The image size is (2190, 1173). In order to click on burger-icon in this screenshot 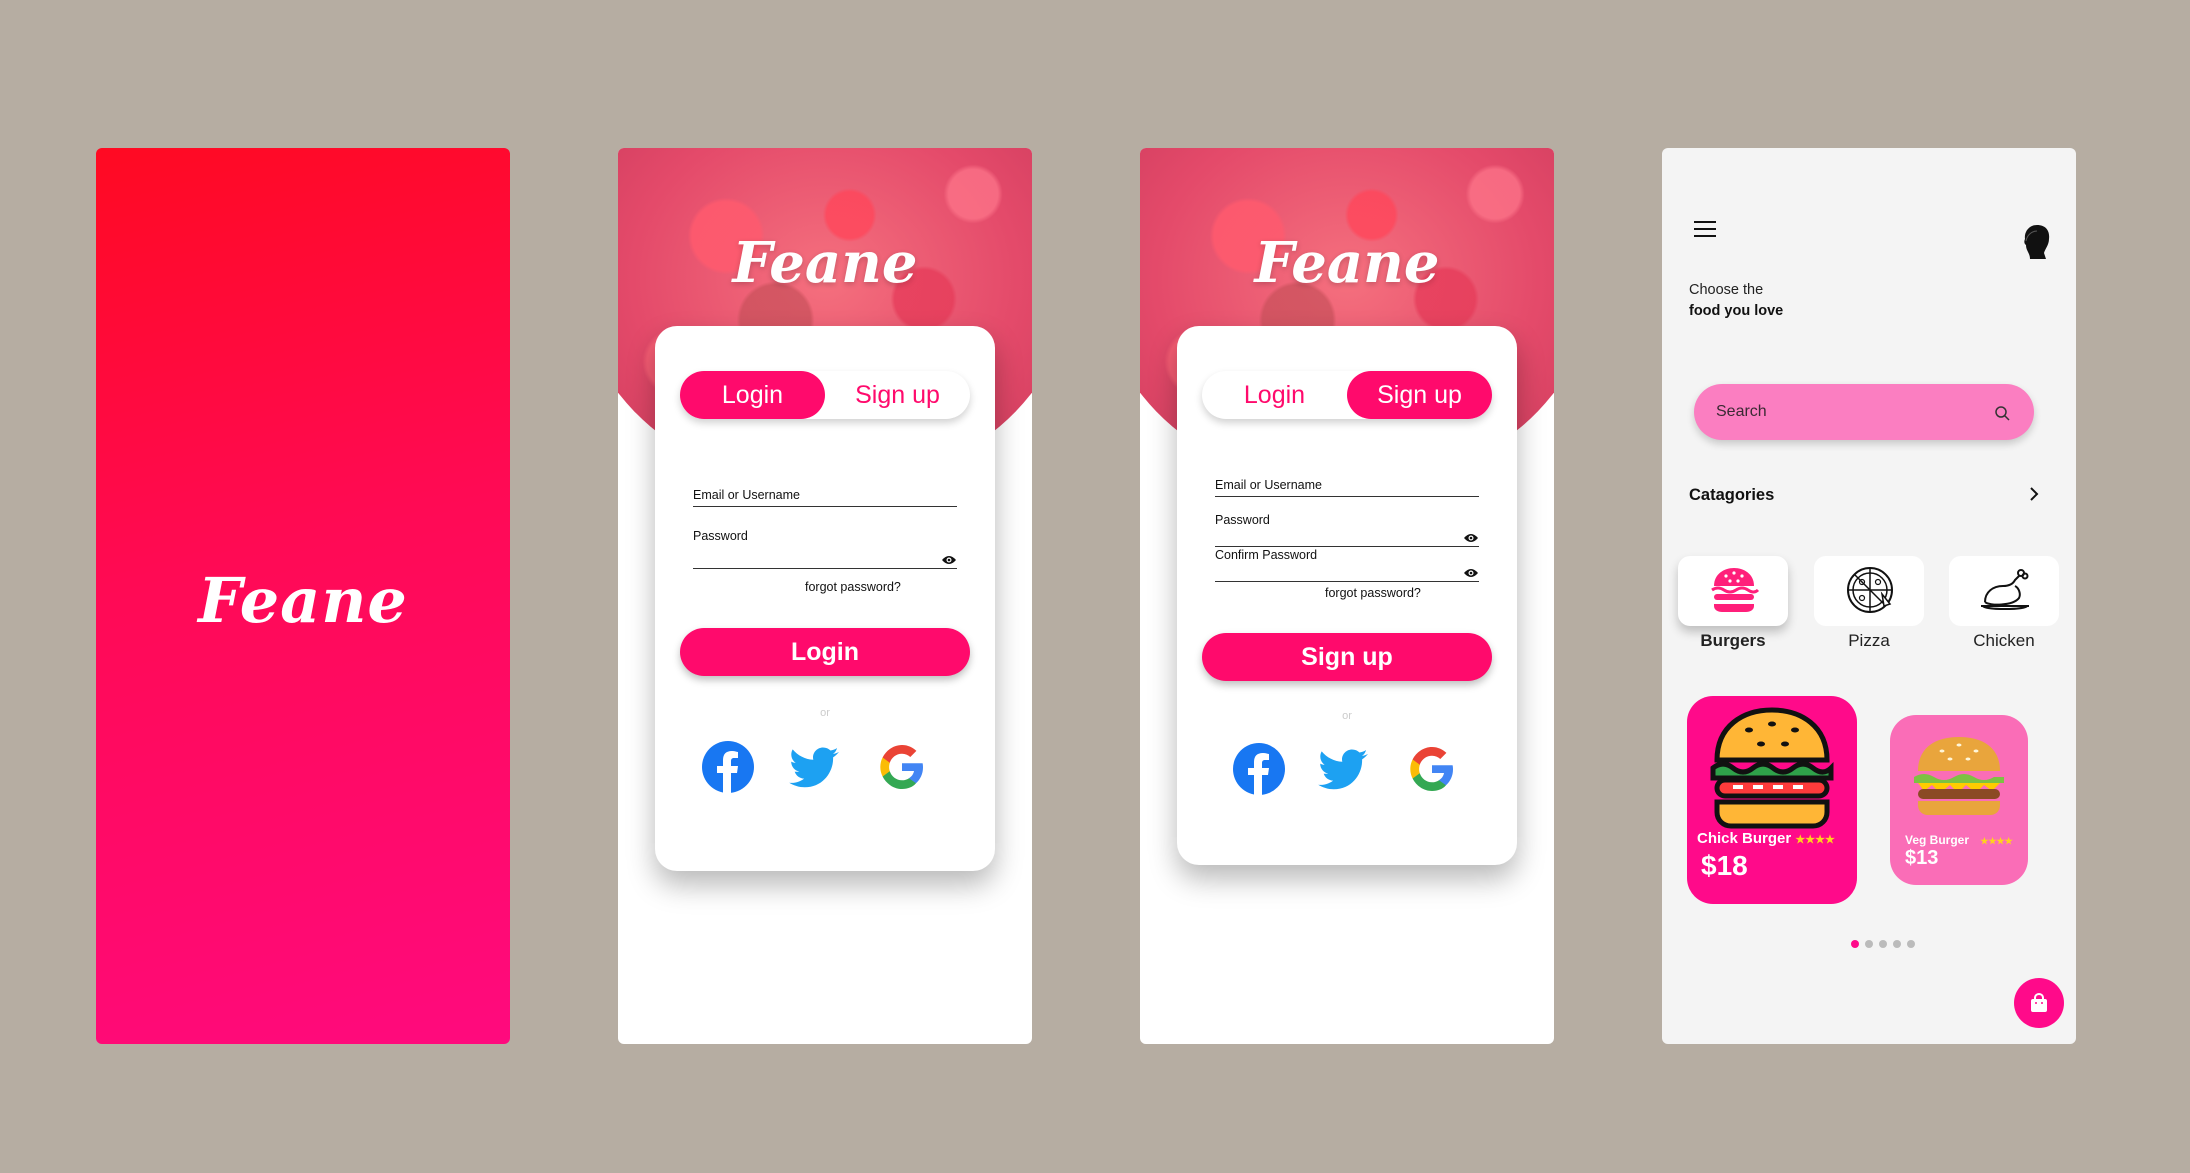, I will do `click(1735, 590)`.